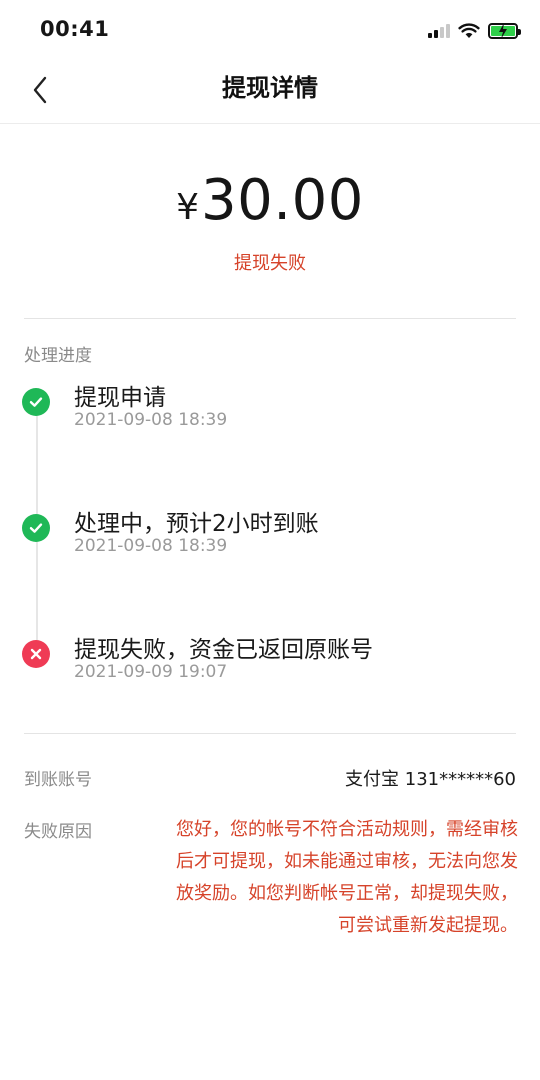 Image resolution: width=540 pixels, height=1080 pixels. What do you see at coordinates (58, 780) in the screenshot?
I see `account-label: 到账账号` at bounding box center [58, 780].